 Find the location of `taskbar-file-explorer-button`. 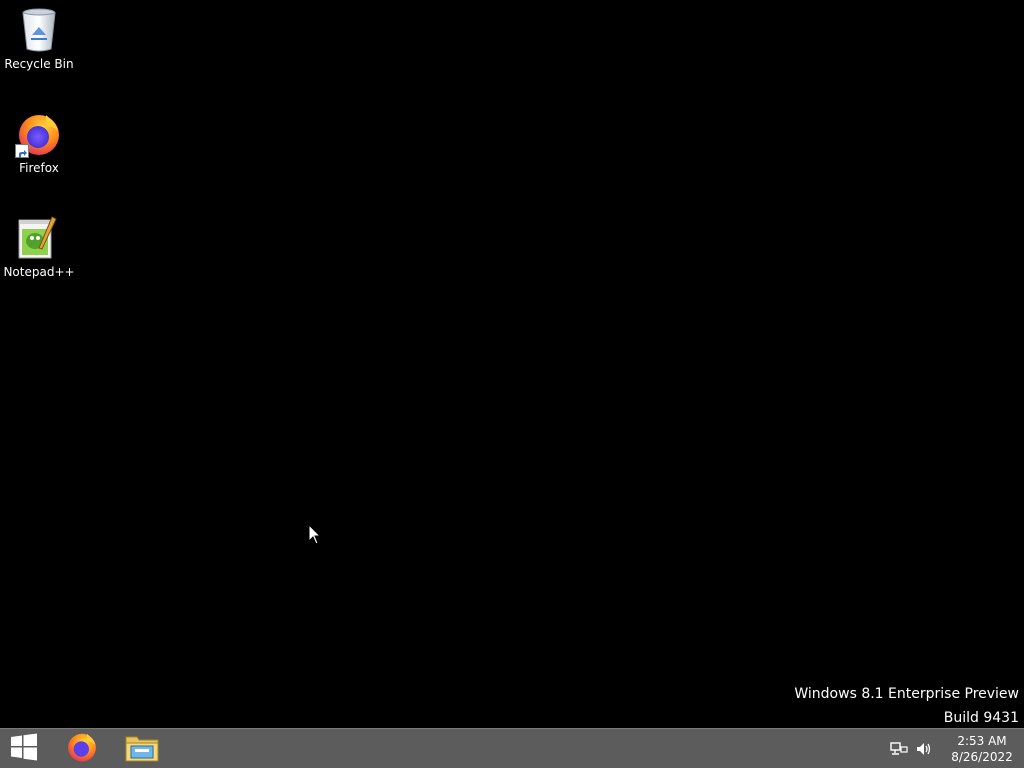

taskbar-file-explorer-button is located at coordinates (142, 748).